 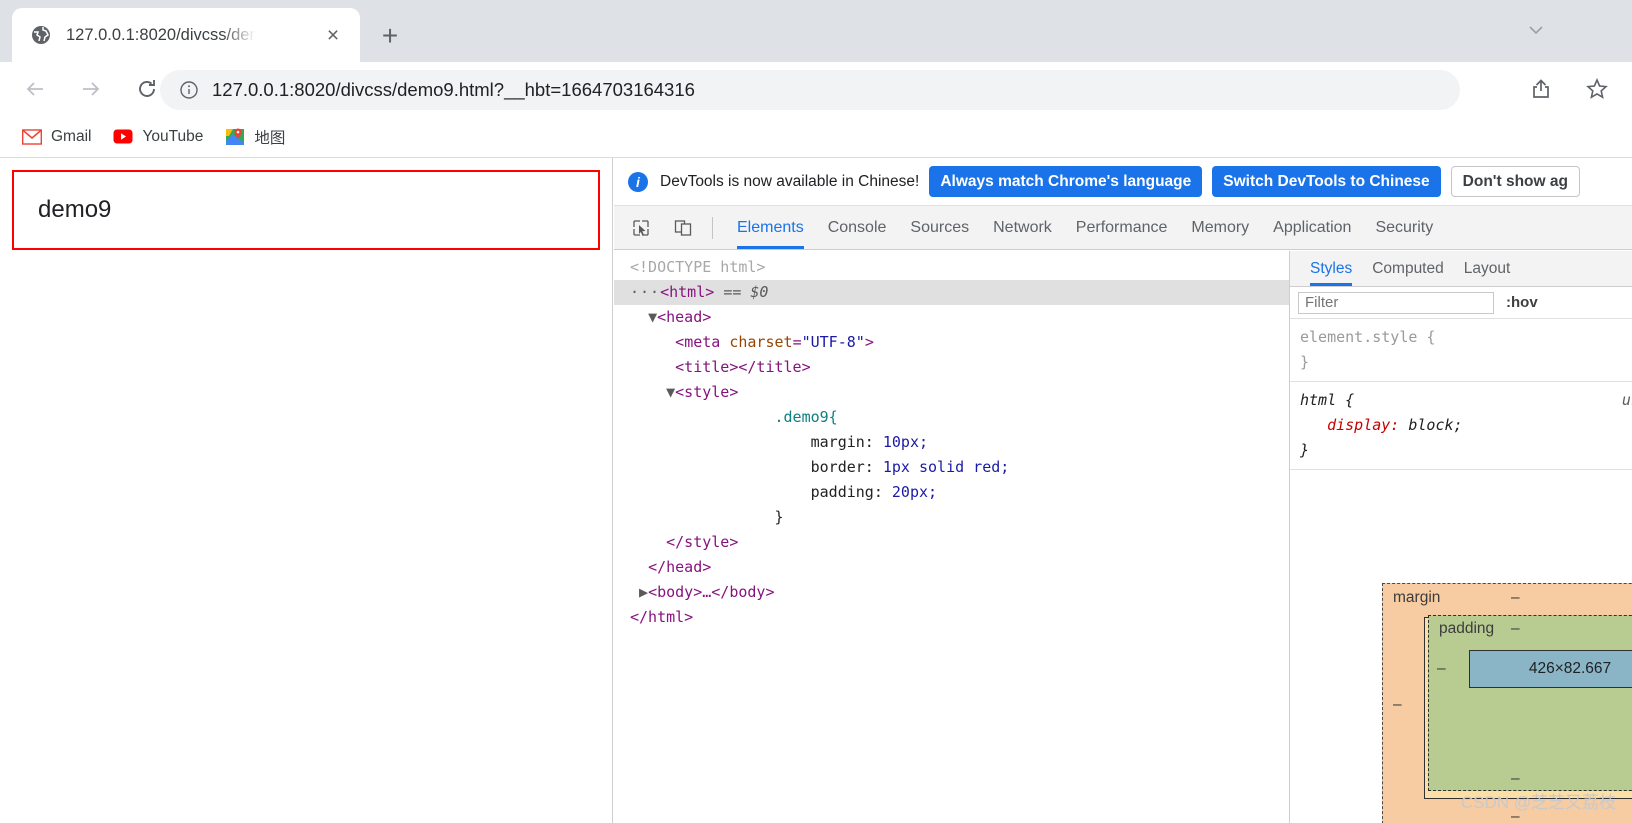 What do you see at coordinates (939, 227) in the screenshot?
I see `tab-sources: Sources` at bounding box center [939, 227].